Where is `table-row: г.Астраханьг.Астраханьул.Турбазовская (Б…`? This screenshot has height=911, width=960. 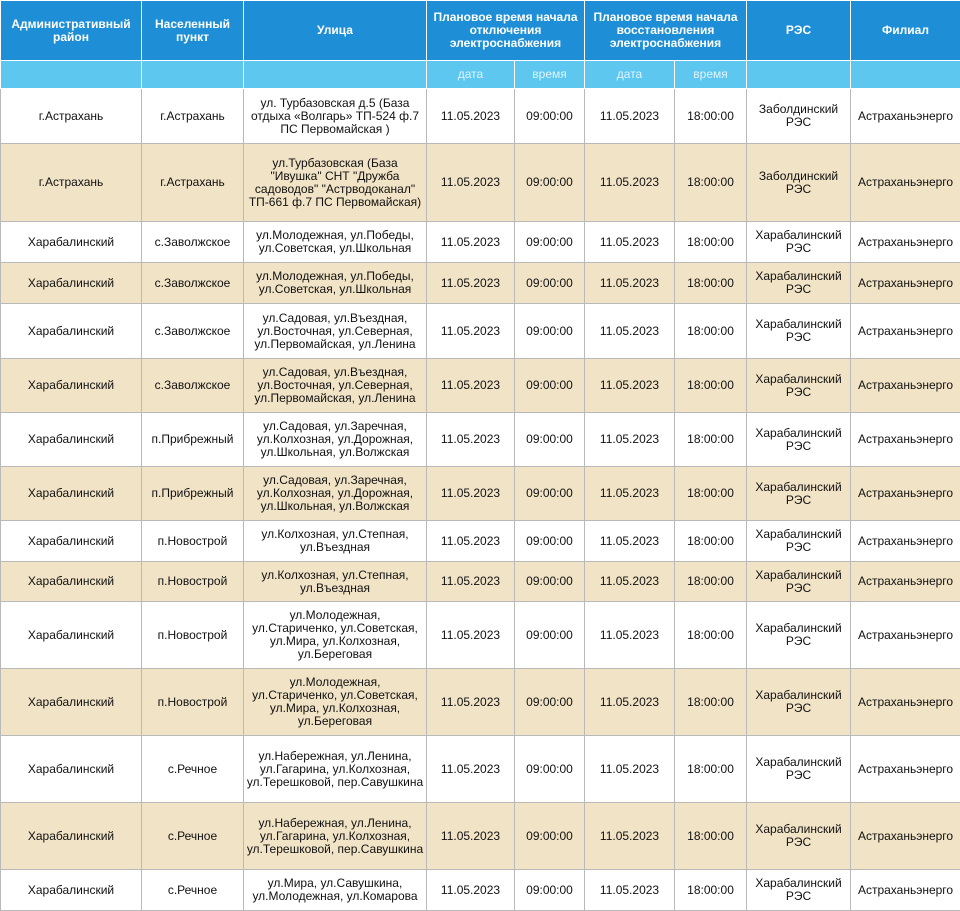 table-row: г.Астраханьг.Астраханьул.Турбазовская (Б… is located at coordinates (480, 183).